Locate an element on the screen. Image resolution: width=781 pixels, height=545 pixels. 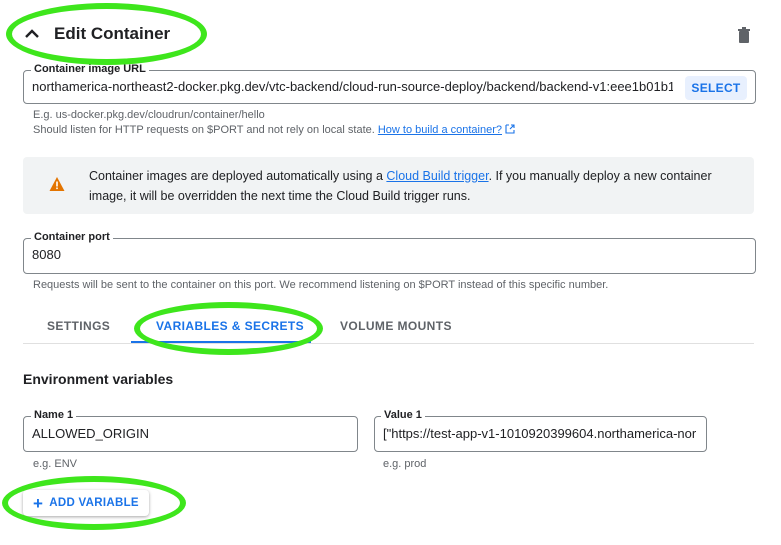
port-value: 8080 is located at coordinates (46, 254).